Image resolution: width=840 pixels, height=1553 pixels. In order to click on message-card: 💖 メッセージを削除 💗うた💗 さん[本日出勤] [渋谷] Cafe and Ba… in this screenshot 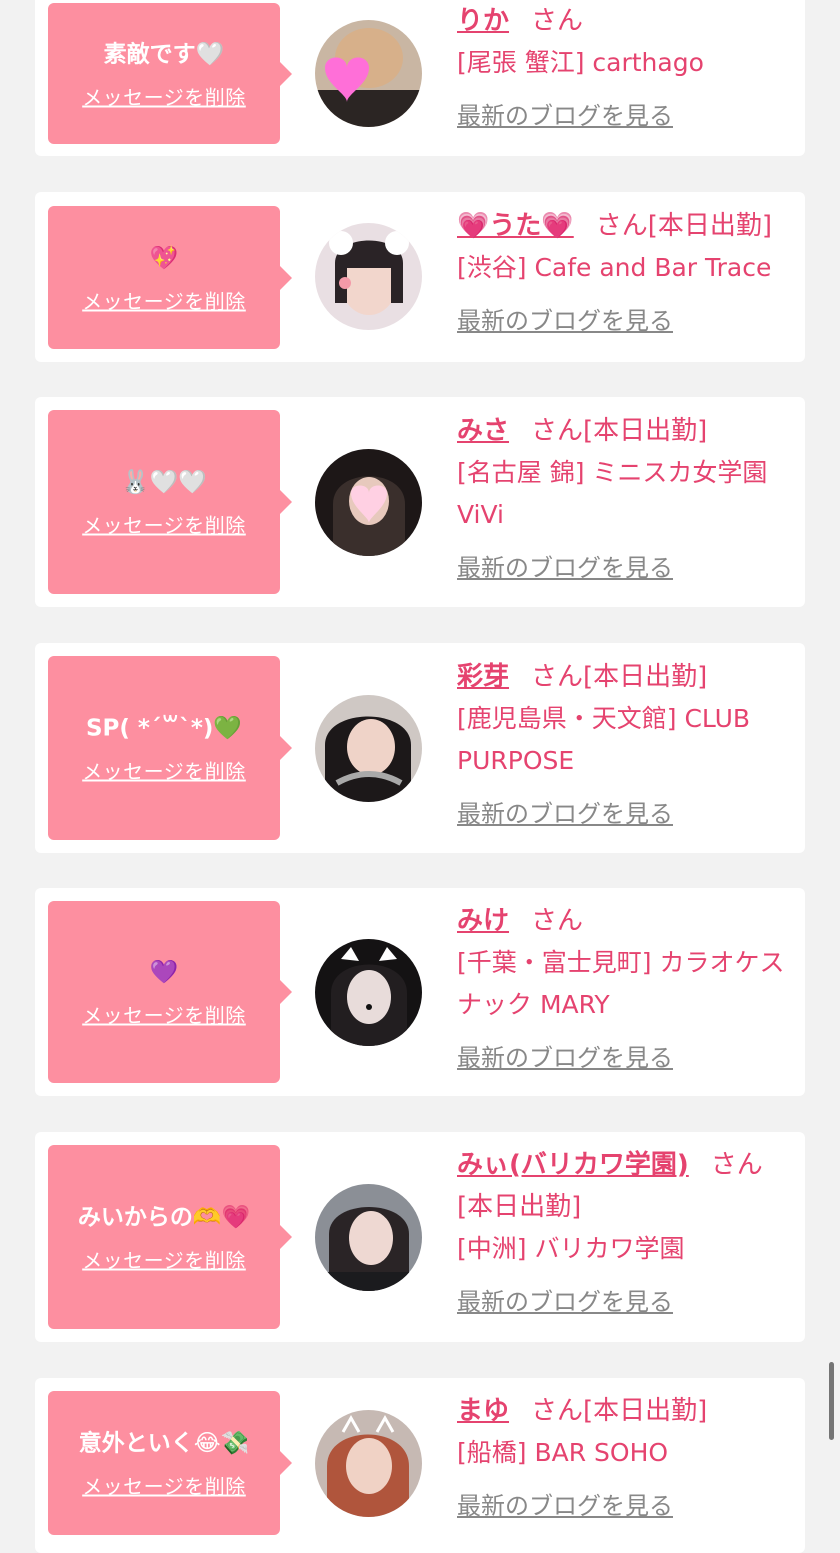, I will do `click(420, 277)`.